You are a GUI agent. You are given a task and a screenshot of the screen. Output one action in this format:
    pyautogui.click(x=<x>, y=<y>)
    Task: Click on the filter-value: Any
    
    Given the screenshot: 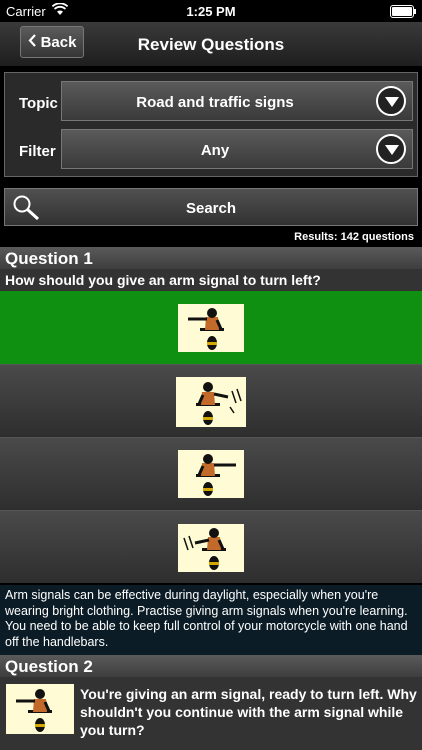 What is the action you would take?
    pyautogui.click(x=215, y=150)
    